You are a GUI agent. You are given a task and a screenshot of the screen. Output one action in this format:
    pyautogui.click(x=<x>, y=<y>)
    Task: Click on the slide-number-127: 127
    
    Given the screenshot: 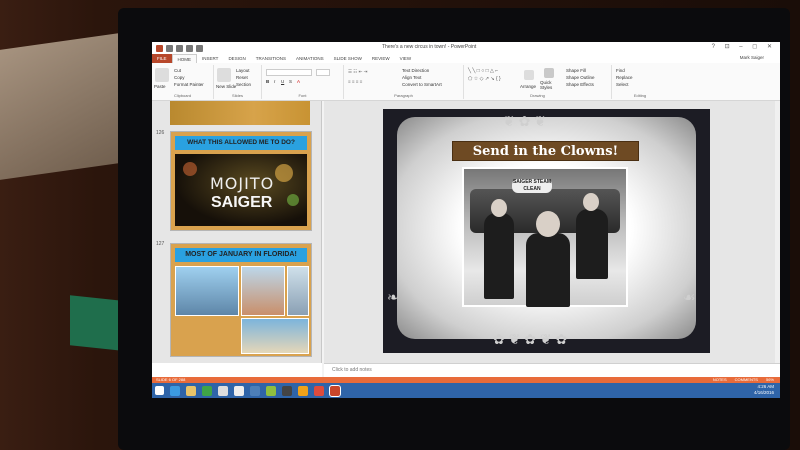 What is the action you would take?
    pyautogui.click(x=160, y=244)
    